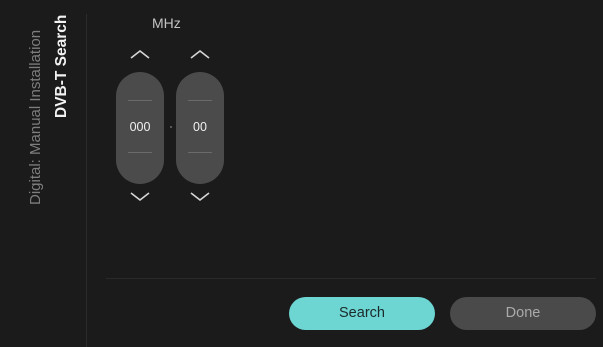  I want to click on done-button: Done, so click(523, 313).